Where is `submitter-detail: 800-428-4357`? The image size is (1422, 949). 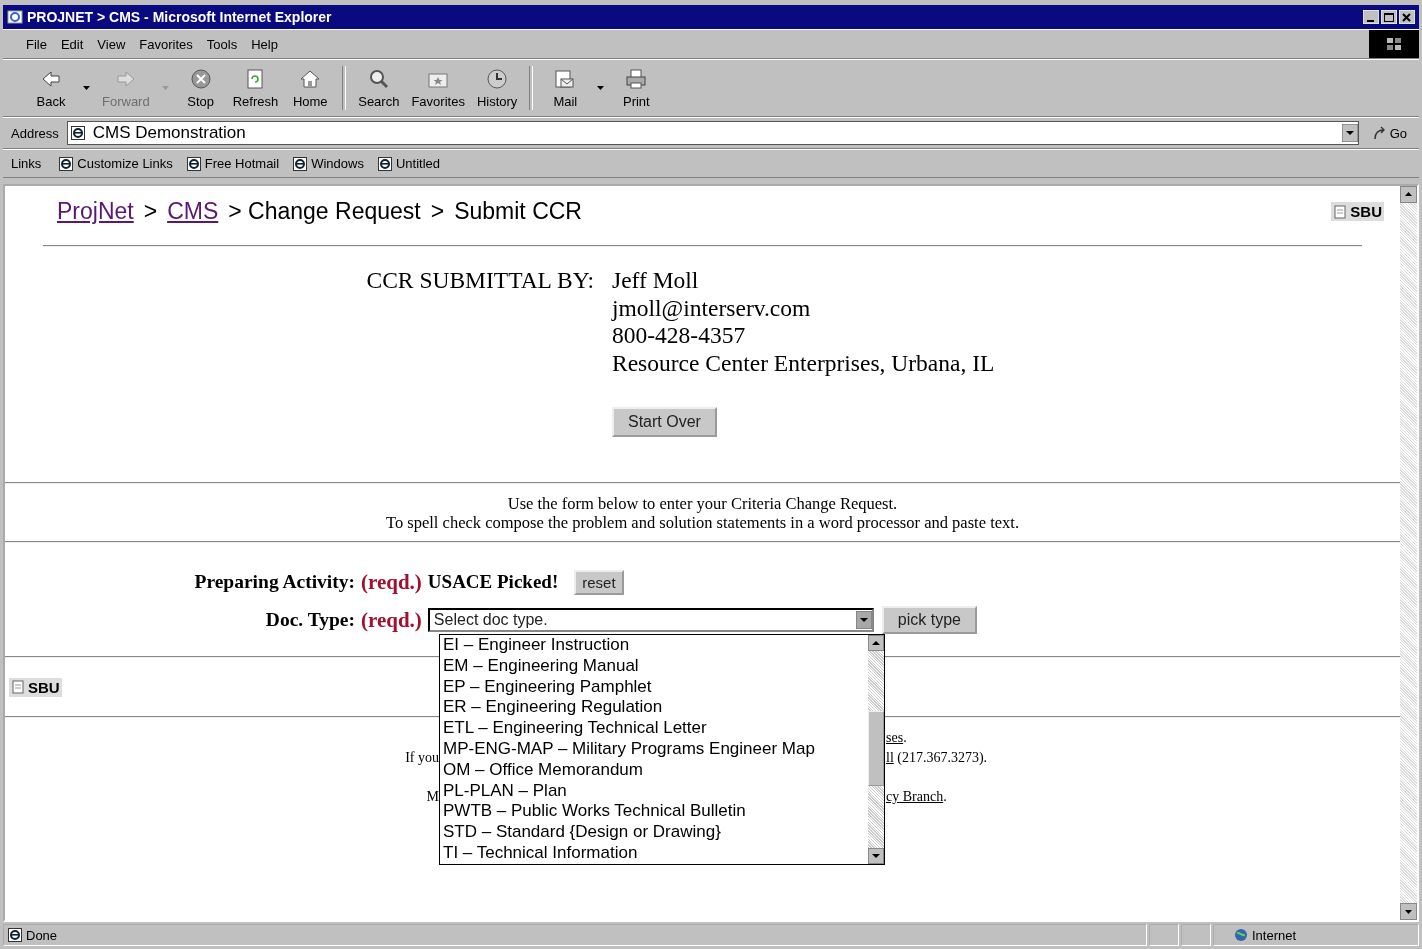 submitter-detail: 800-428-4357 is located at coordinates (679, 336).